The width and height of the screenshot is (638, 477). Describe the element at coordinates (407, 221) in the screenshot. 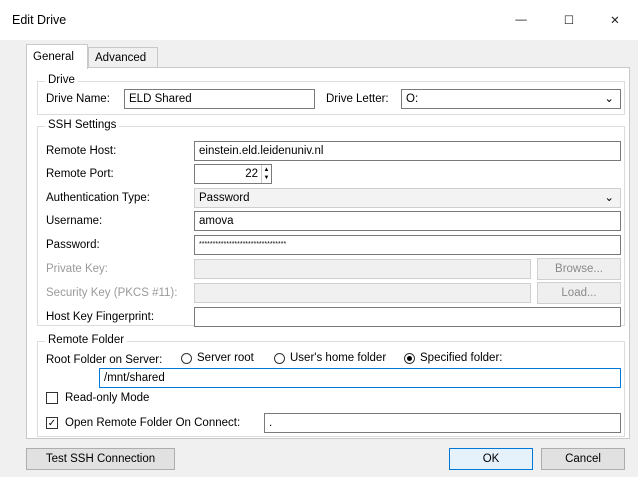

I see `username-input: amova` at that location.